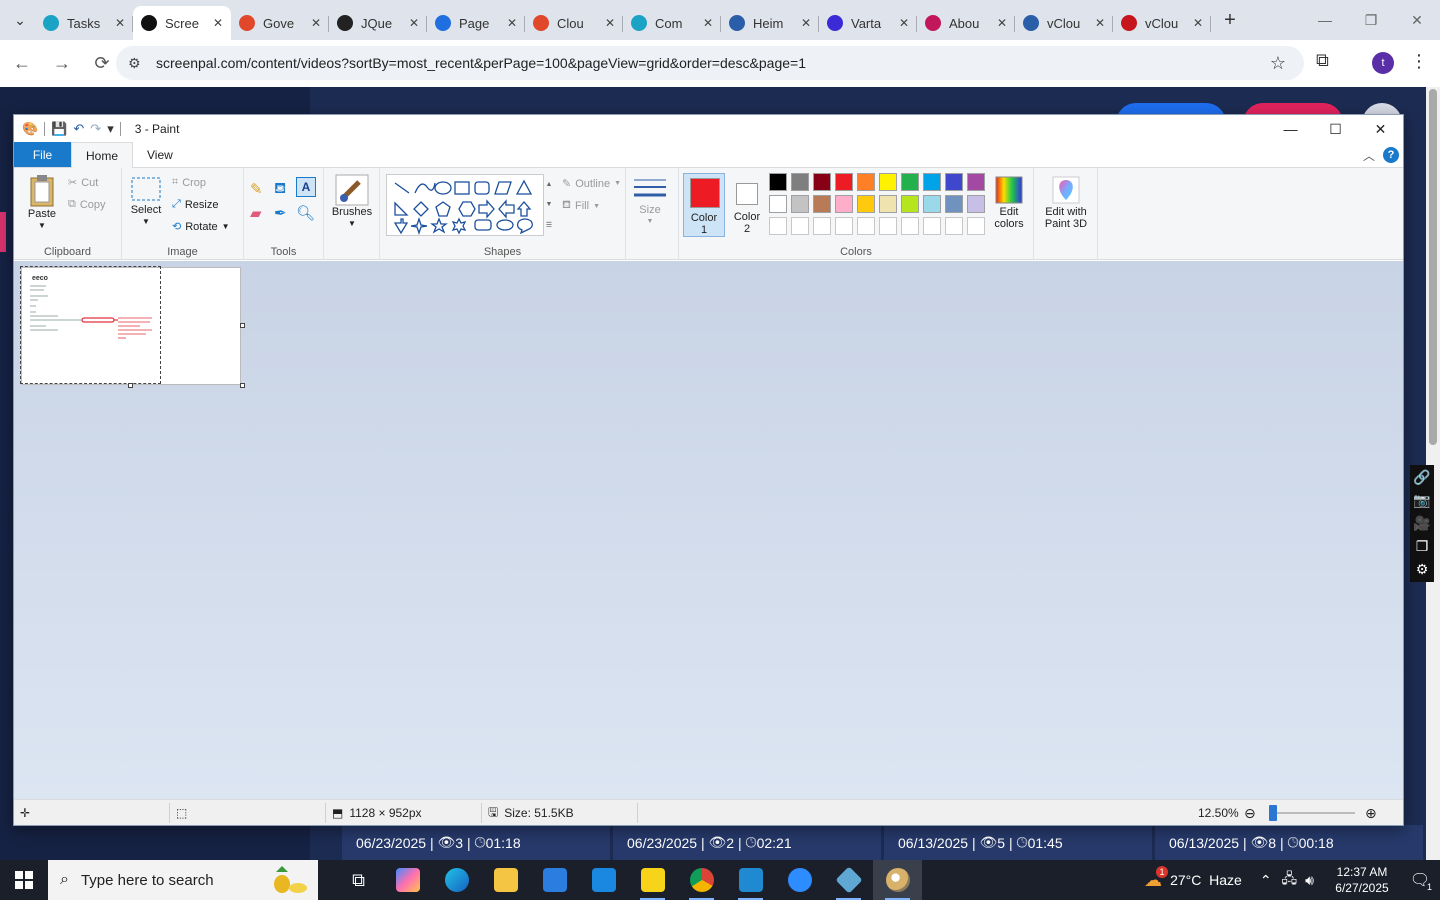 This screenshot has height=900, width=1440. What do you see at coordinates (59, 129) in the screenshot?
I see `save-icon: 💾` at bounding box center [59, 129].